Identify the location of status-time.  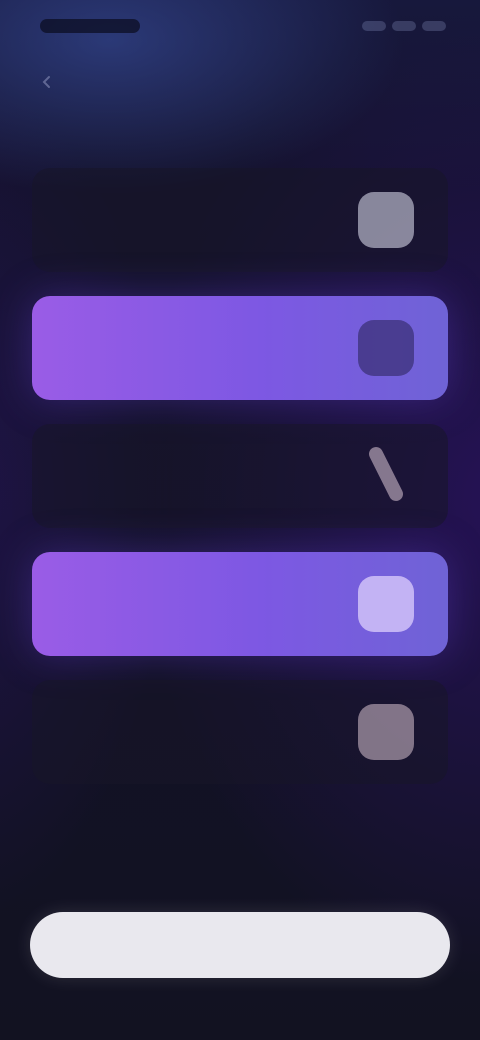
(90, 26).